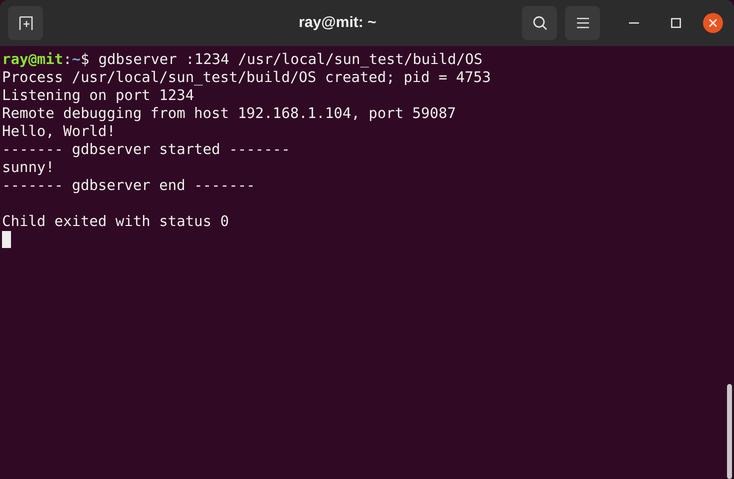 The height and width of the screenshot is (479, 734). I want to click on new-tab-button, so click(25, 23).